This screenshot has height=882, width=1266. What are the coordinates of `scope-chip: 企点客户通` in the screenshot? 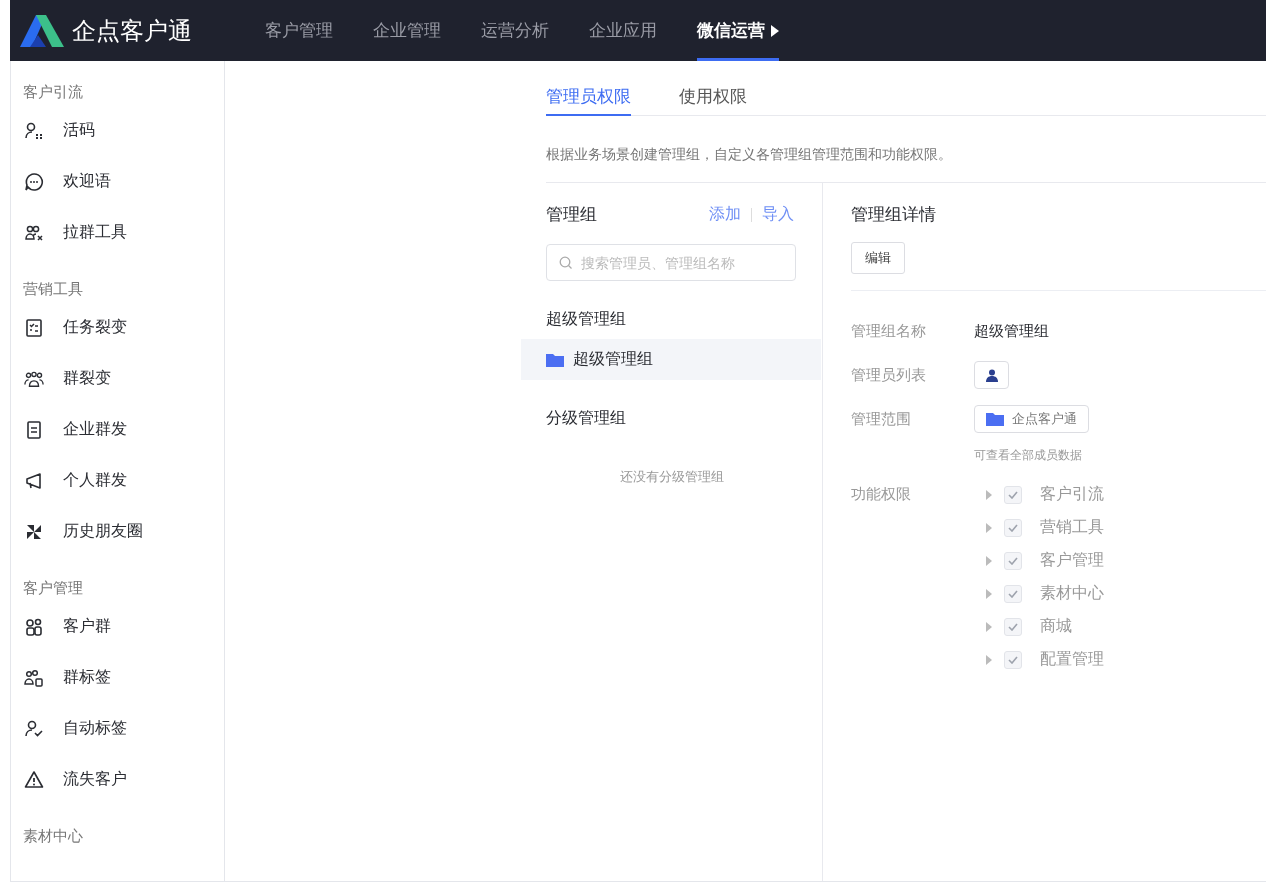 It's located at (1031, 419).